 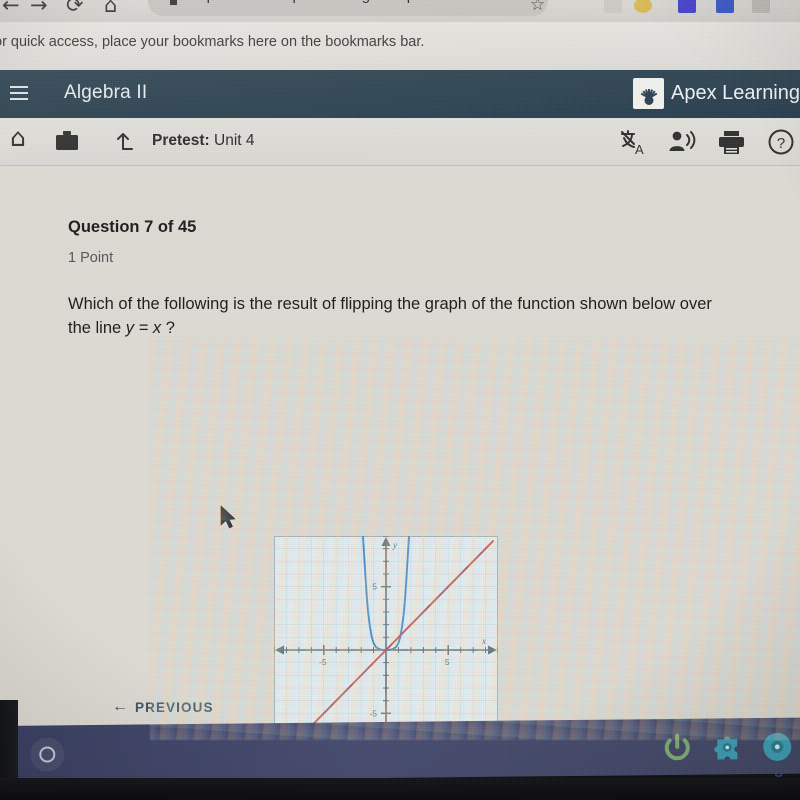 What do you see at coordinates (106, 92) in the screenshot?
I see `course-title: Algebra II` at bounding box center [106, 92].